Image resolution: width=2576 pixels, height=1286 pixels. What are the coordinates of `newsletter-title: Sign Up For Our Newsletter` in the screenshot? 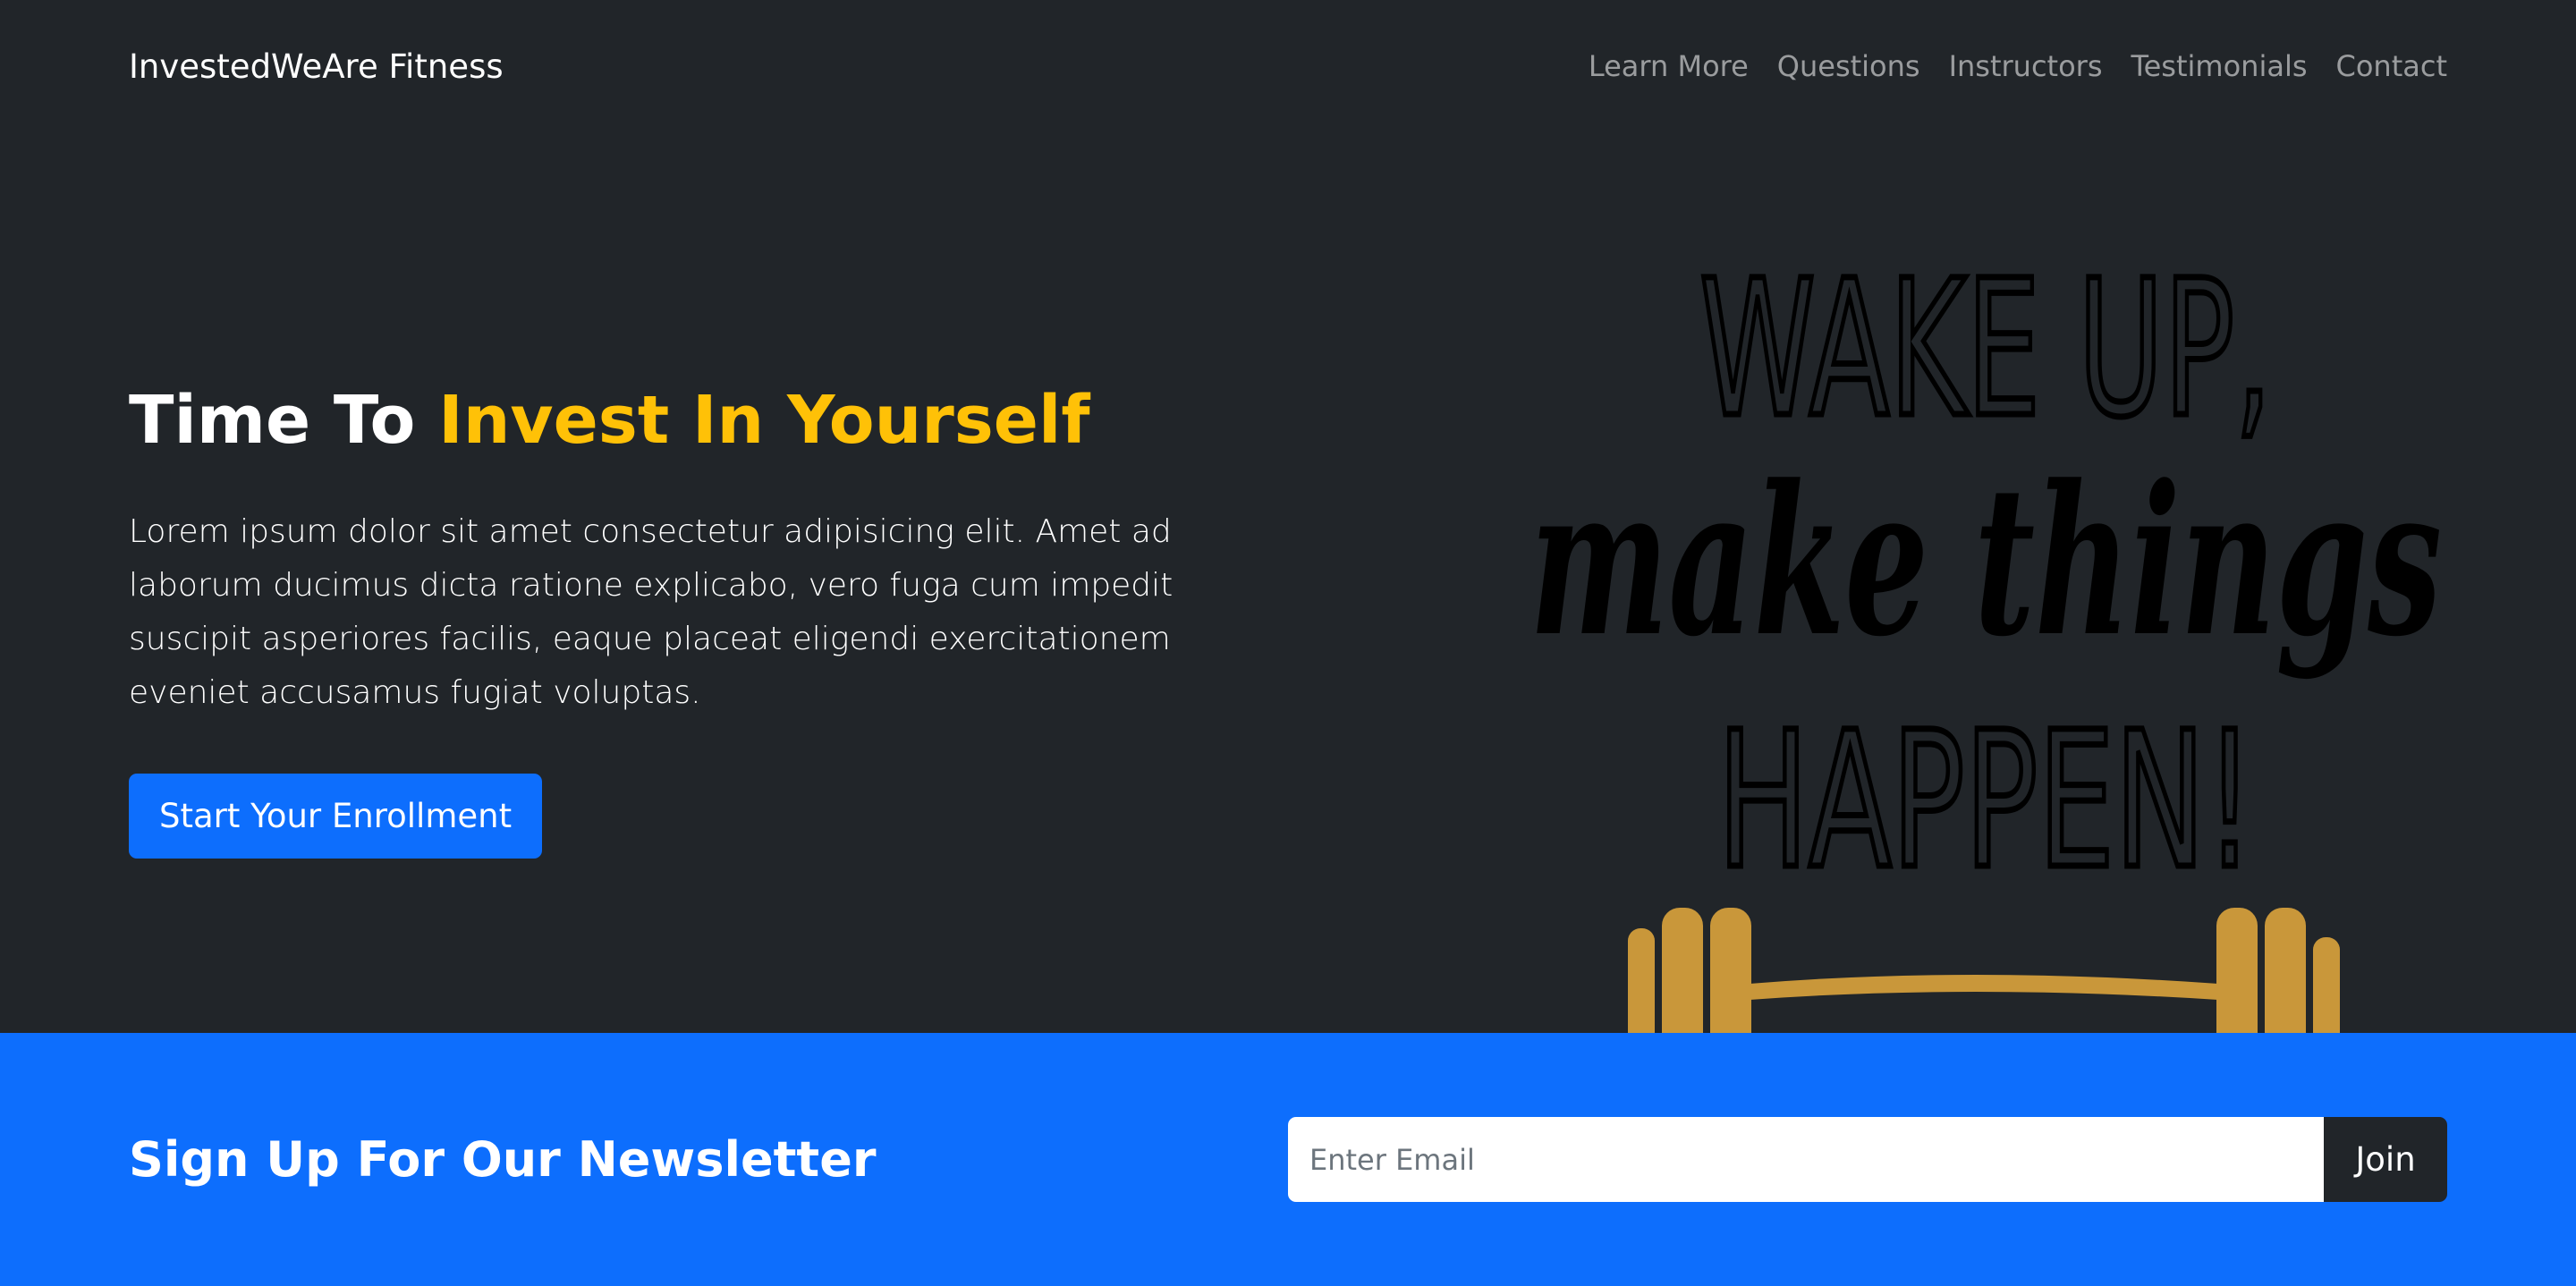 It's located at (503, 1159).